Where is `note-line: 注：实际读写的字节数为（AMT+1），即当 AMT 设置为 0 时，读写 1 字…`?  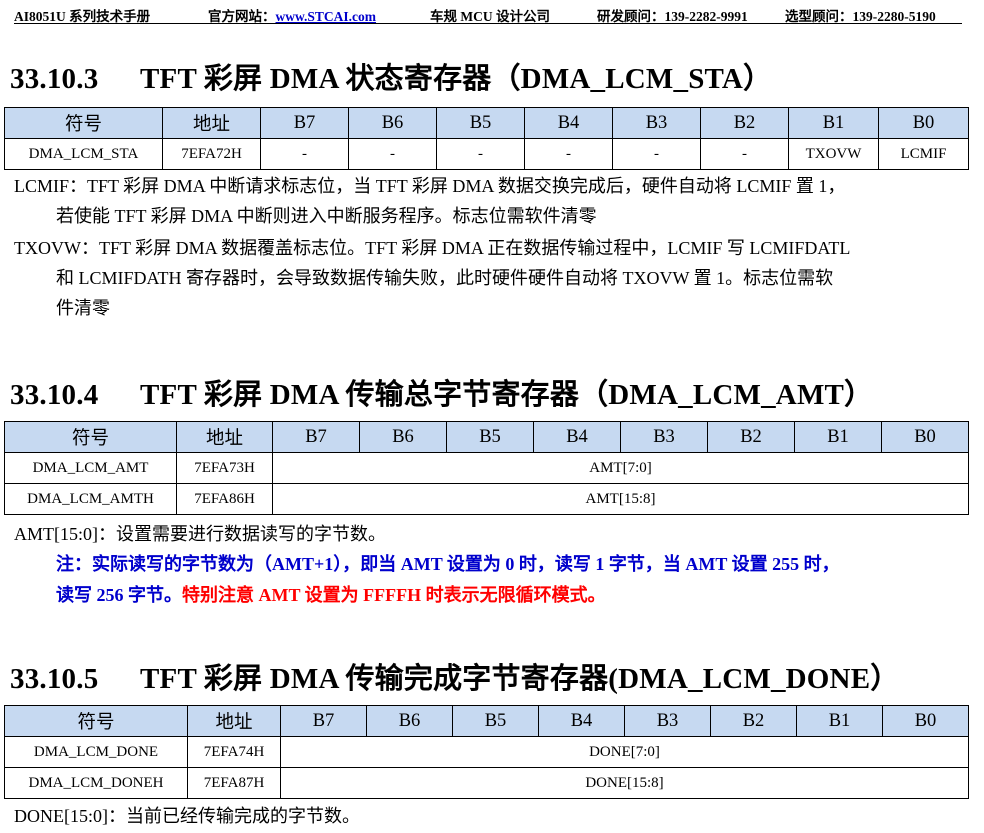
note-line: 注：实际读写的字节数为（AMT+1），即当 AMT 设置为 0 时，读写 1 字… is located at coordinates (448, 564).